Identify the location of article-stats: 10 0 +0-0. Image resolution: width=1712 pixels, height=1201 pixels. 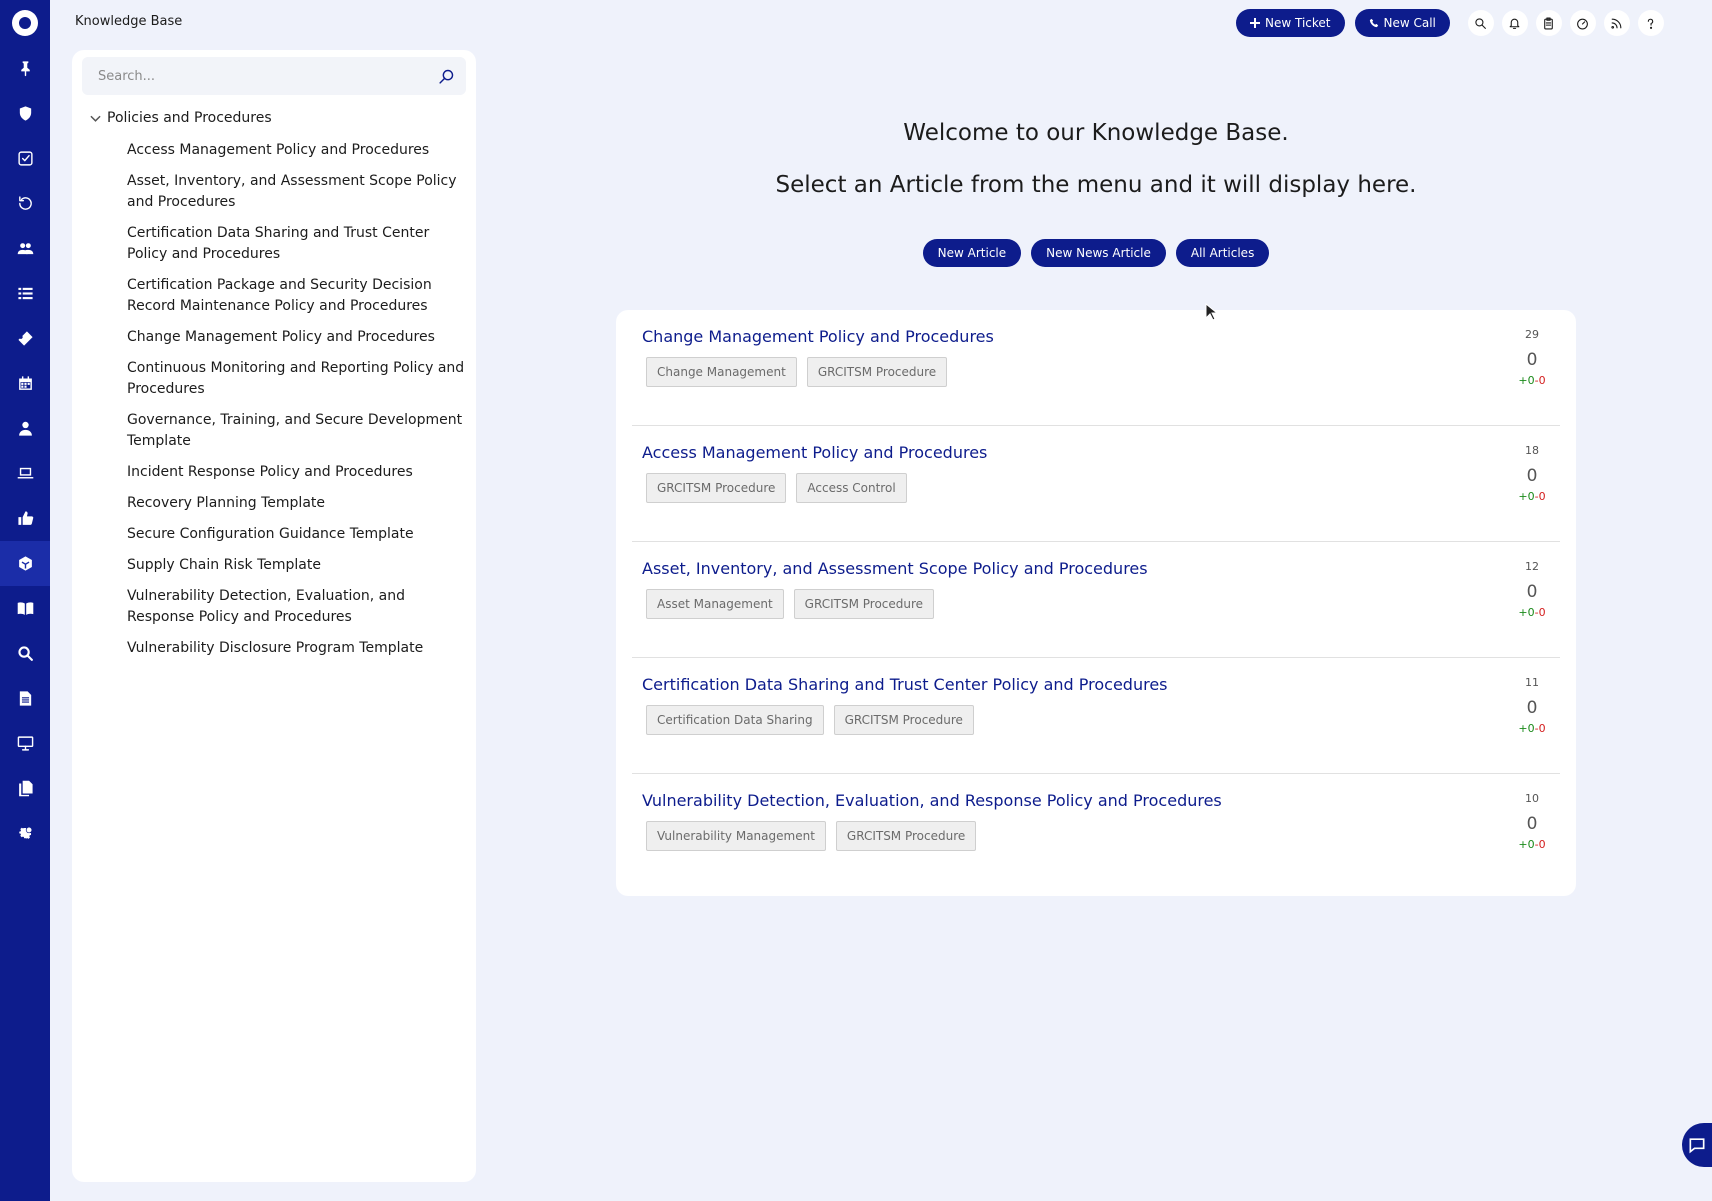
(1532, 821).